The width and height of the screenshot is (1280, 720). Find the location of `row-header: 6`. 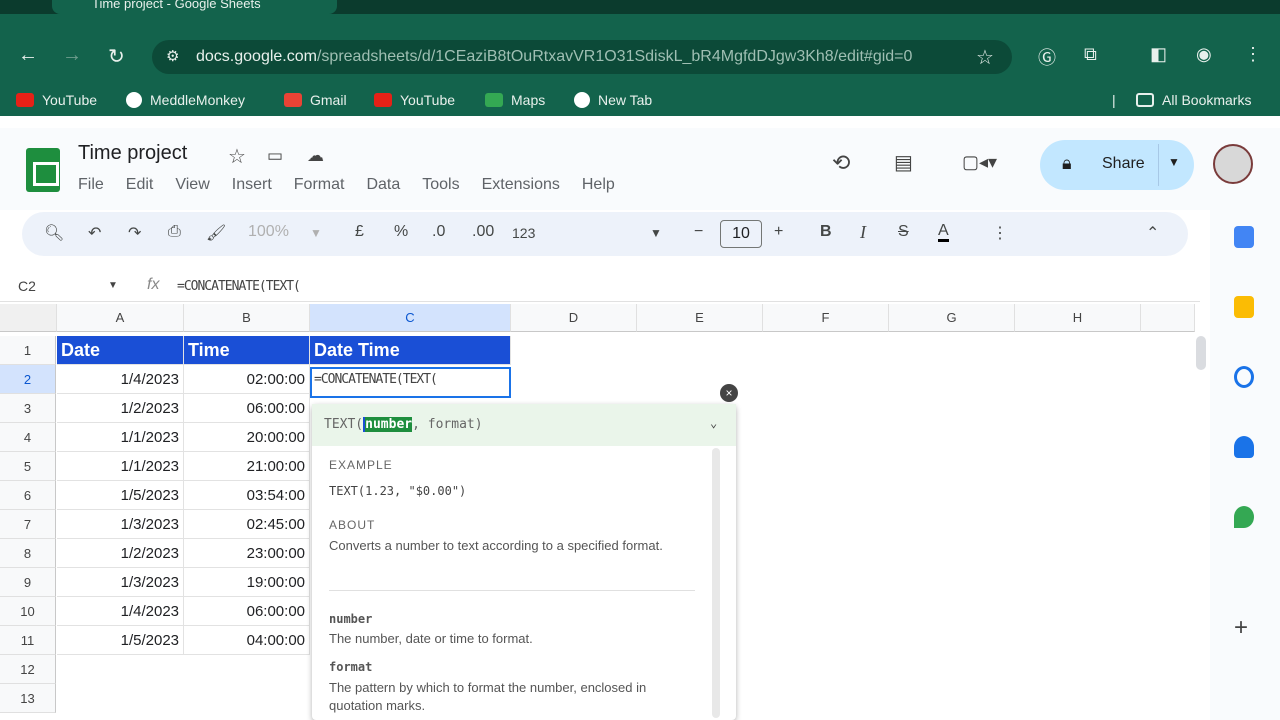

row-header: 6 is located at coordinates (28, 495).